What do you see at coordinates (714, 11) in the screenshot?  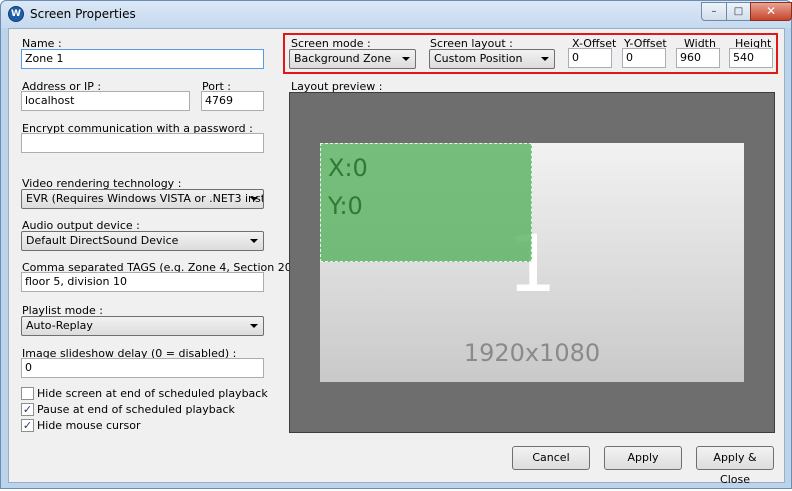 I see `minimize-button: –` at bounding box center [714, 11].